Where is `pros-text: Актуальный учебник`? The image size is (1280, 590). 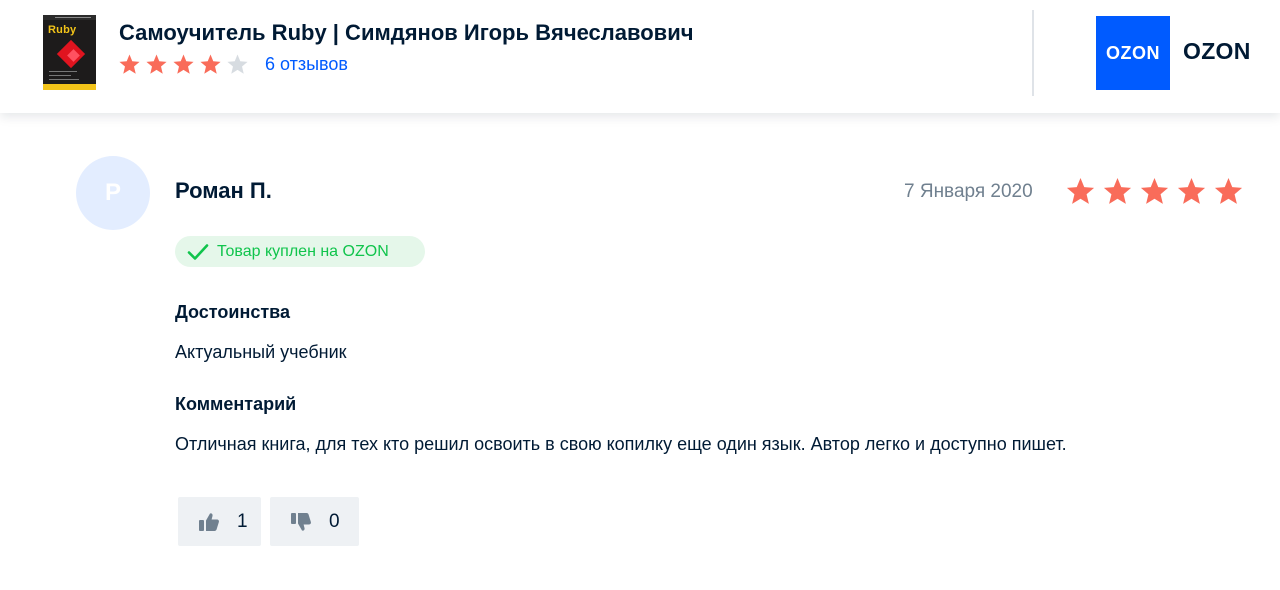 pros-text: Актуальный учебник is located at coordinates (261, 352).